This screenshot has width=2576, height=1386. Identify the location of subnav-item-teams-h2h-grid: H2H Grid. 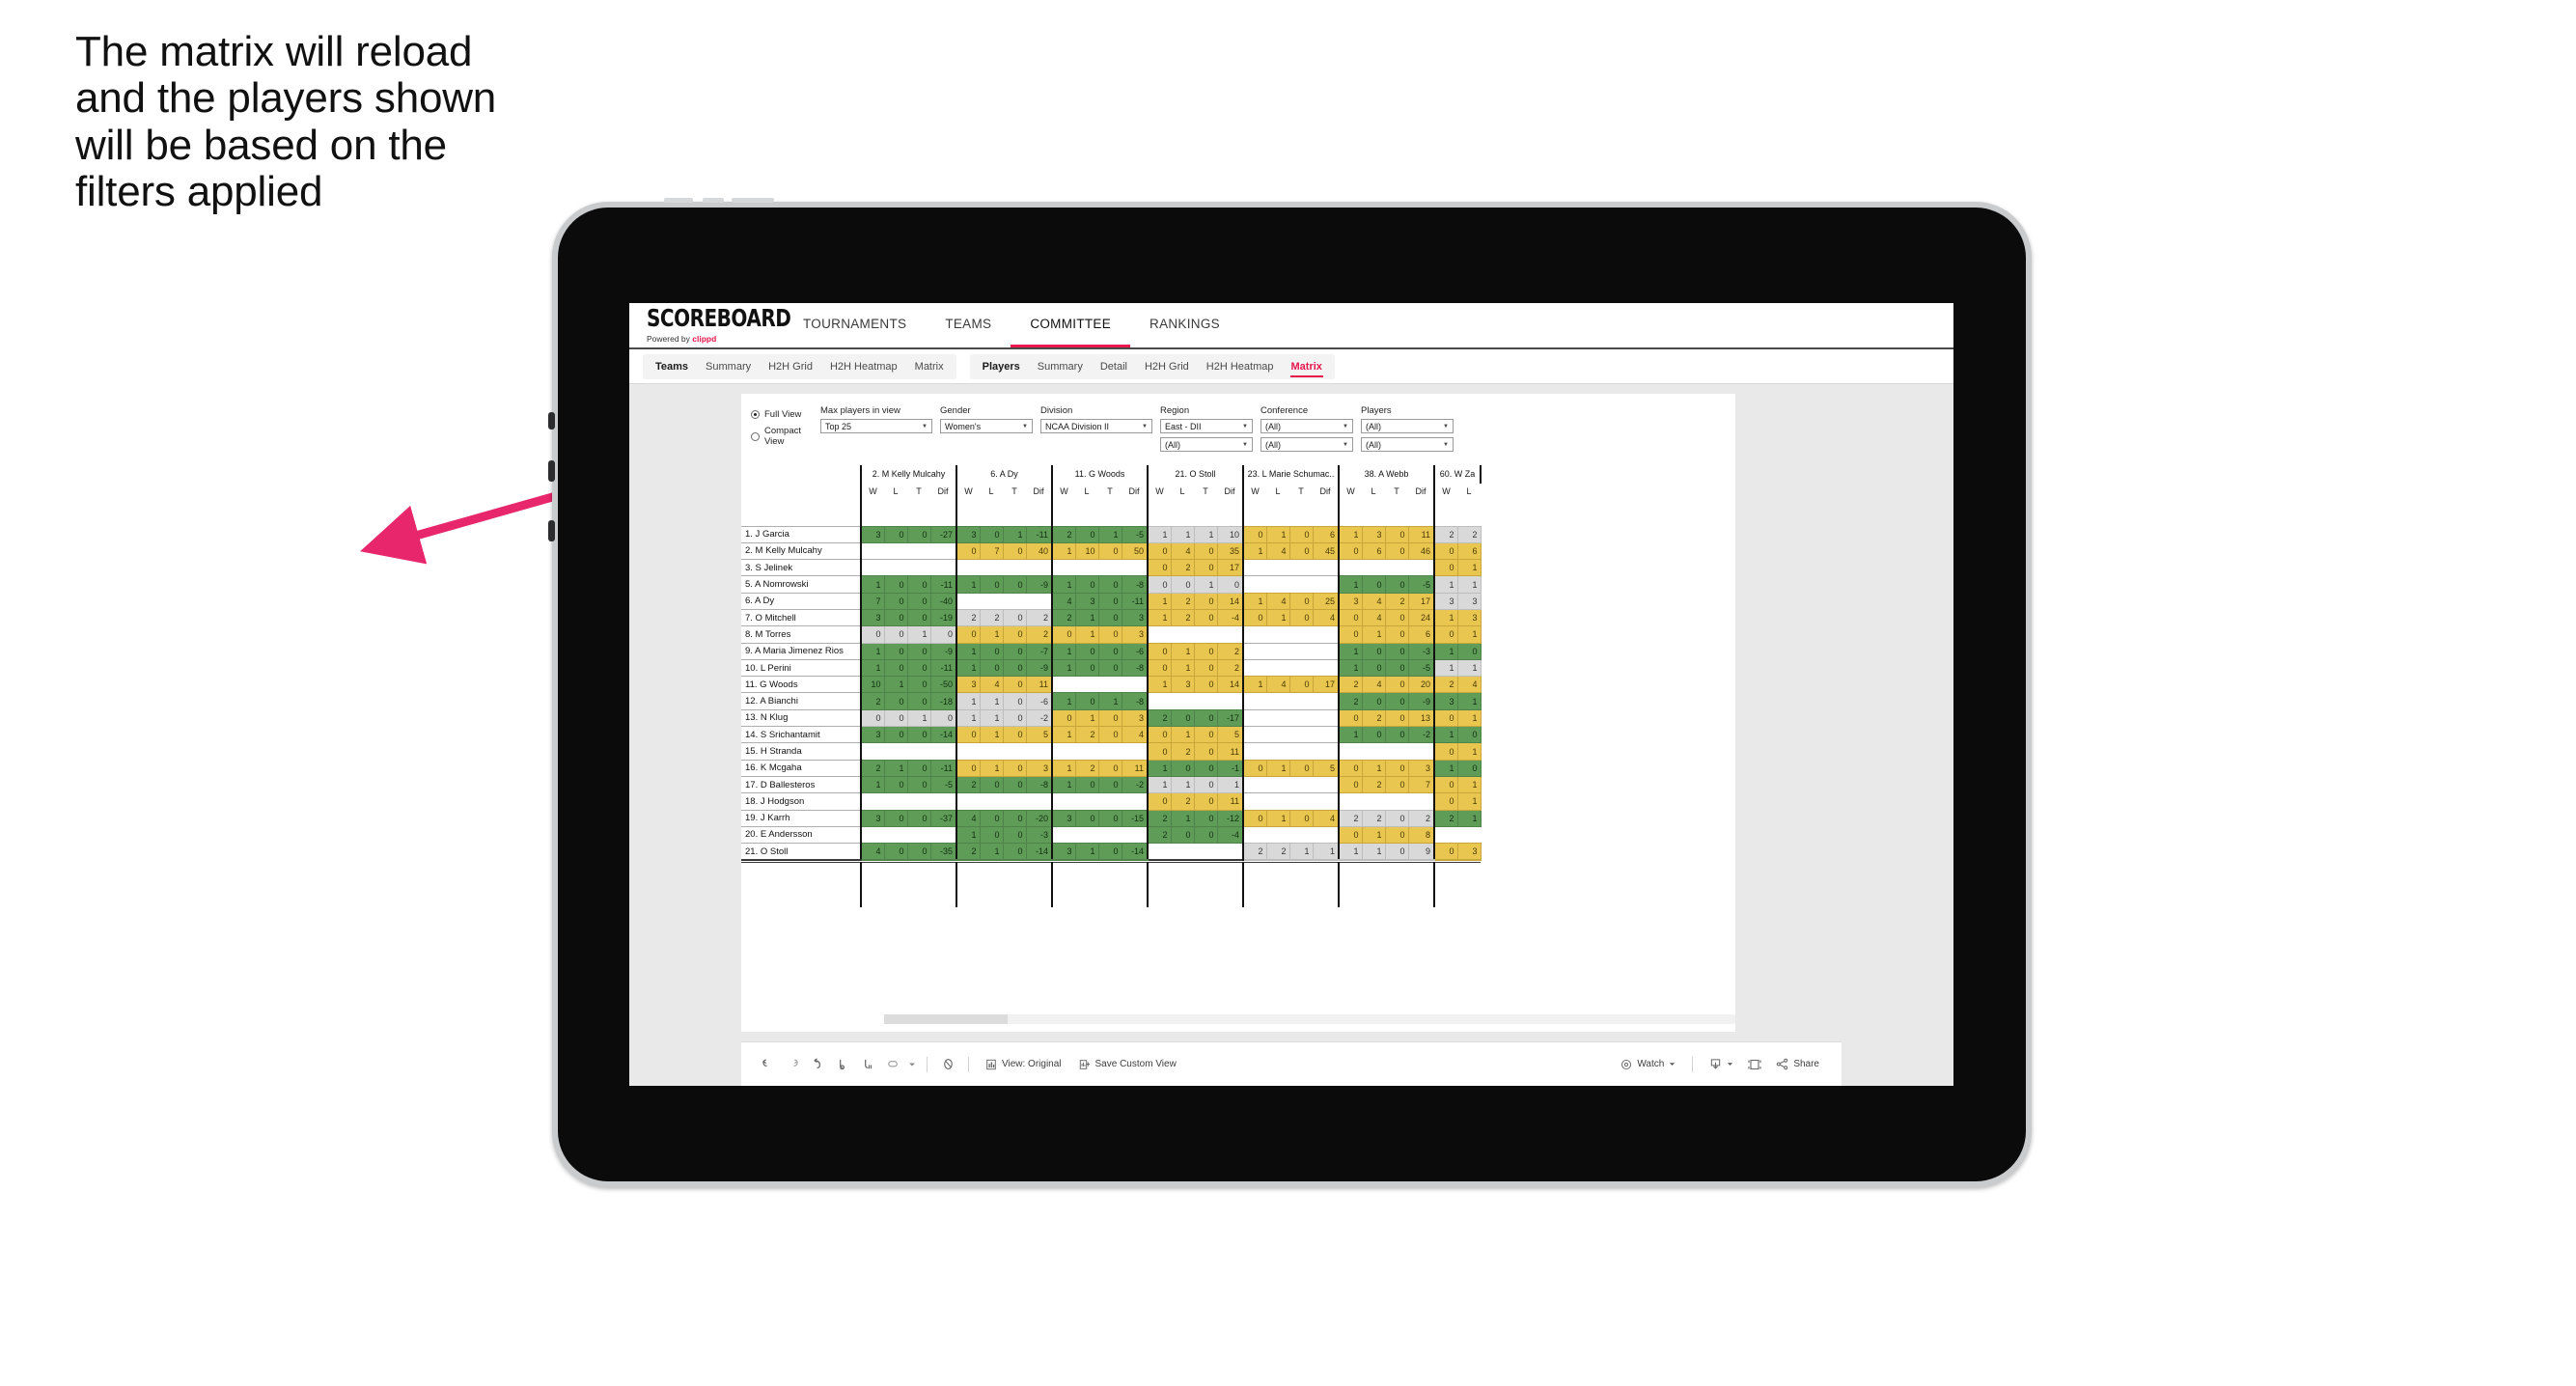
(790, 367).